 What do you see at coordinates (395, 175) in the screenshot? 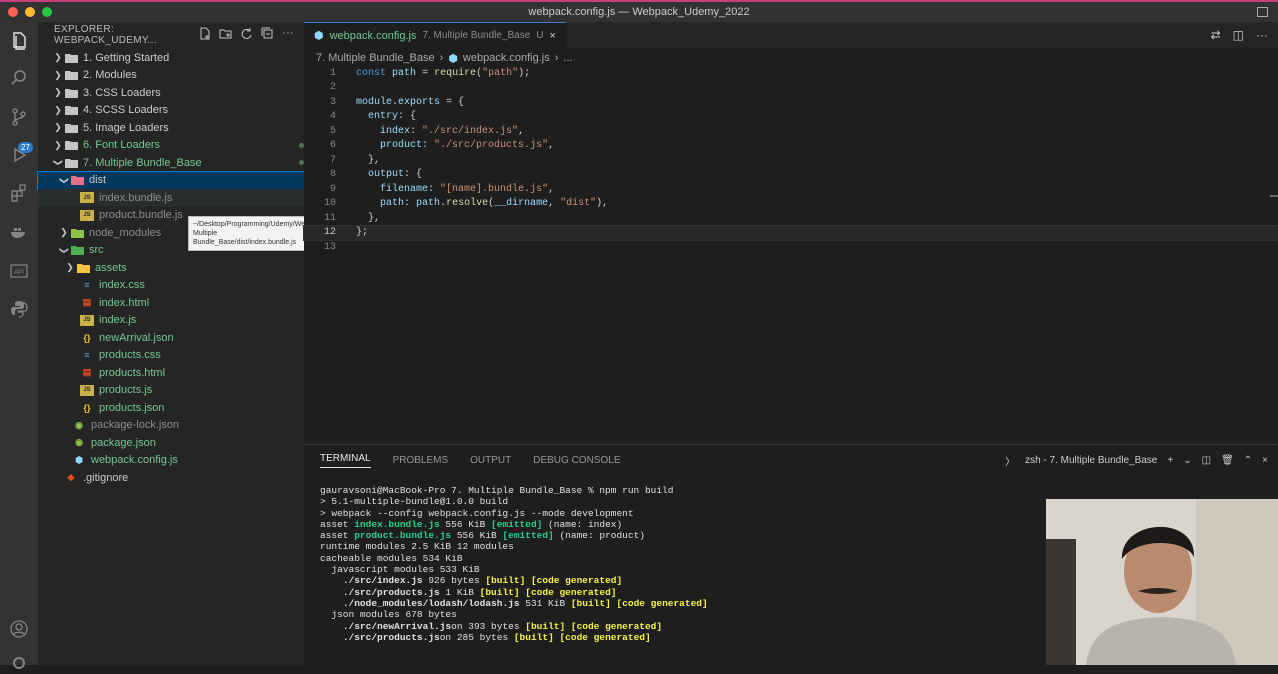
I see `code-text: output: {` at bounding box center [395, 175].